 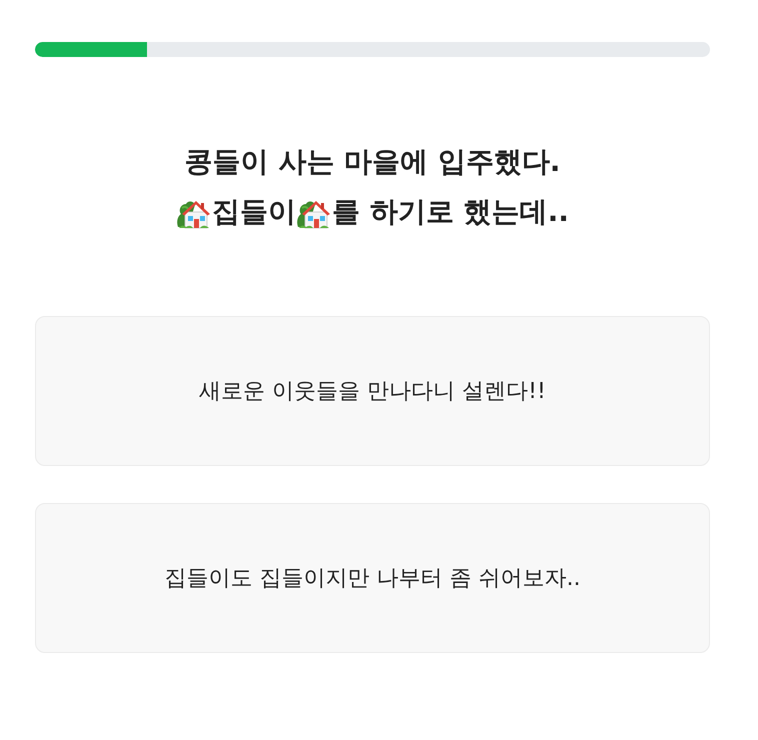 What do you see at coordinates (450, 212) in the screenshot?
I see `question-text: 를 하기로 했는데..` at bounding box center [450, 212].